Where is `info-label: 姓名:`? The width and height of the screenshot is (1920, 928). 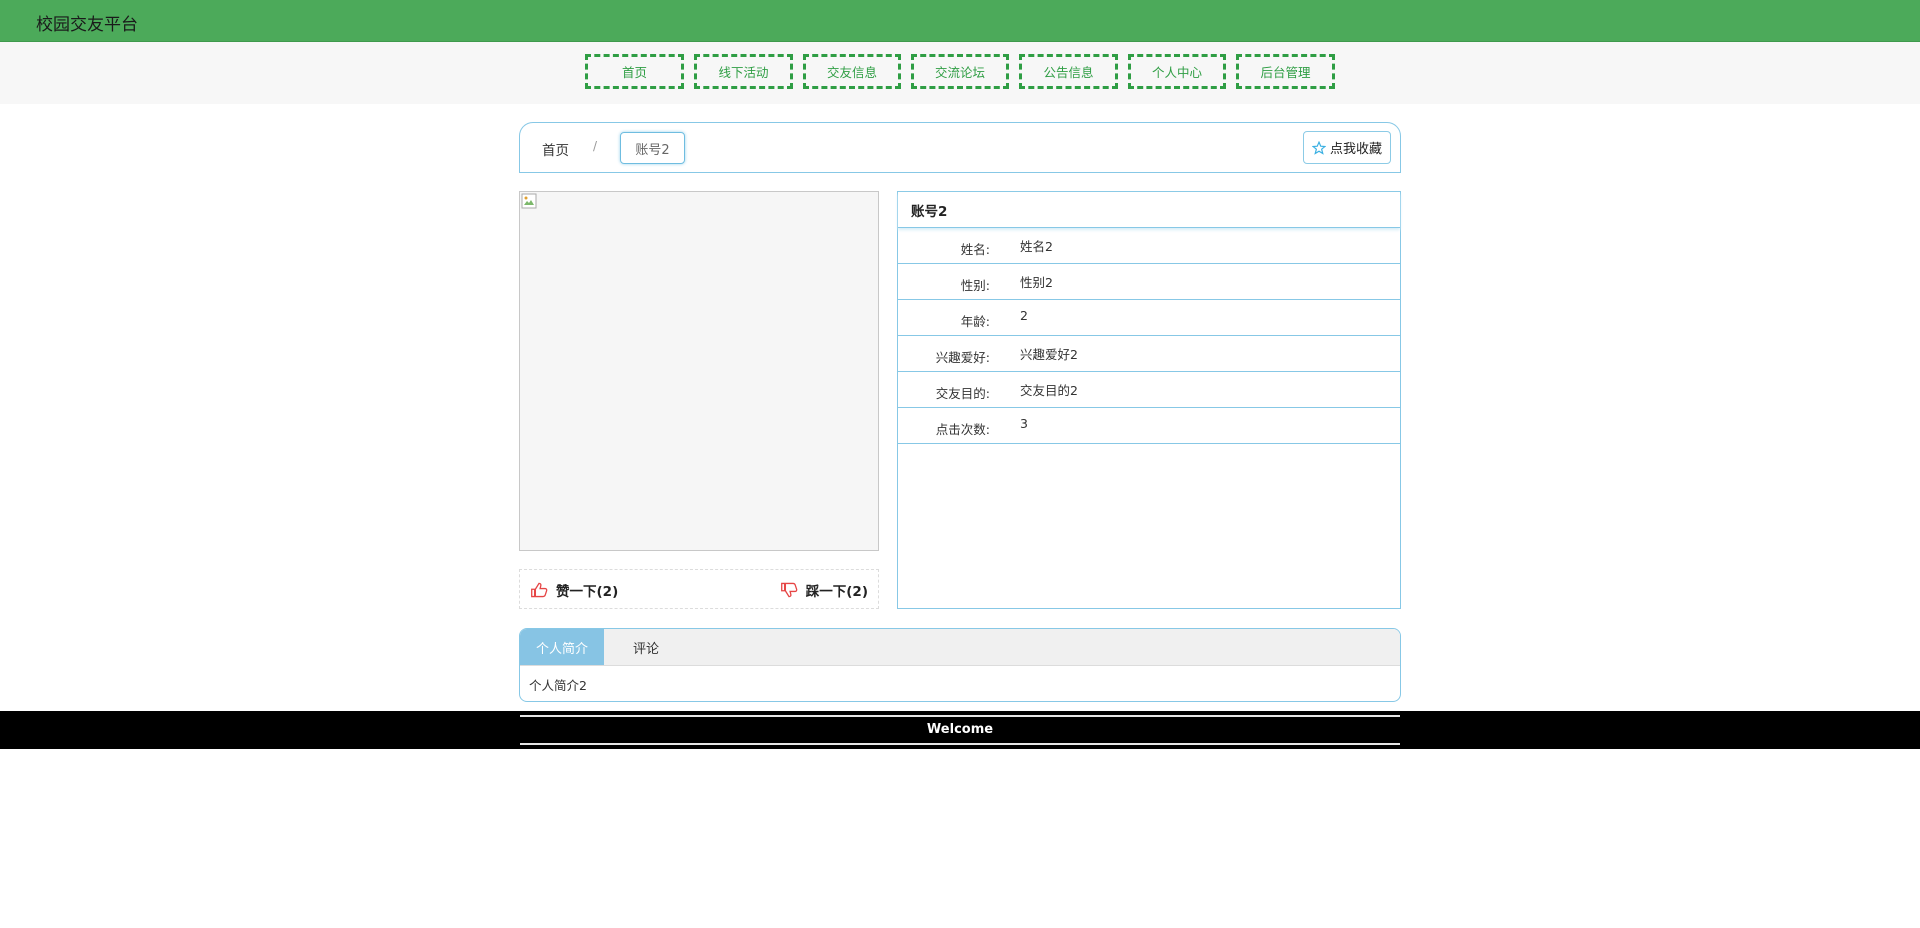 info-label: 姓名: is located at coordinates (975, 249).